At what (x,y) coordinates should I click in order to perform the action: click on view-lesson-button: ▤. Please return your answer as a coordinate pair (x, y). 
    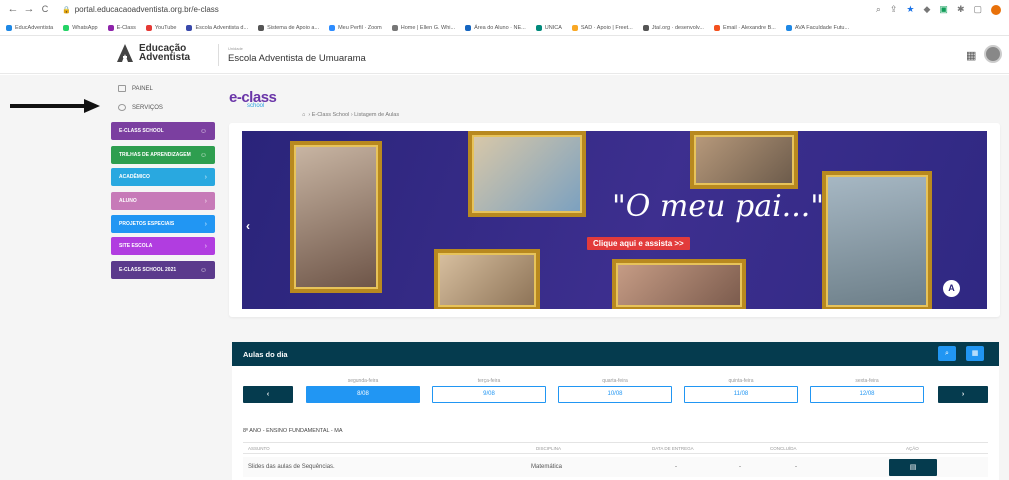
    Looking at the image, I should click on (913, 467).